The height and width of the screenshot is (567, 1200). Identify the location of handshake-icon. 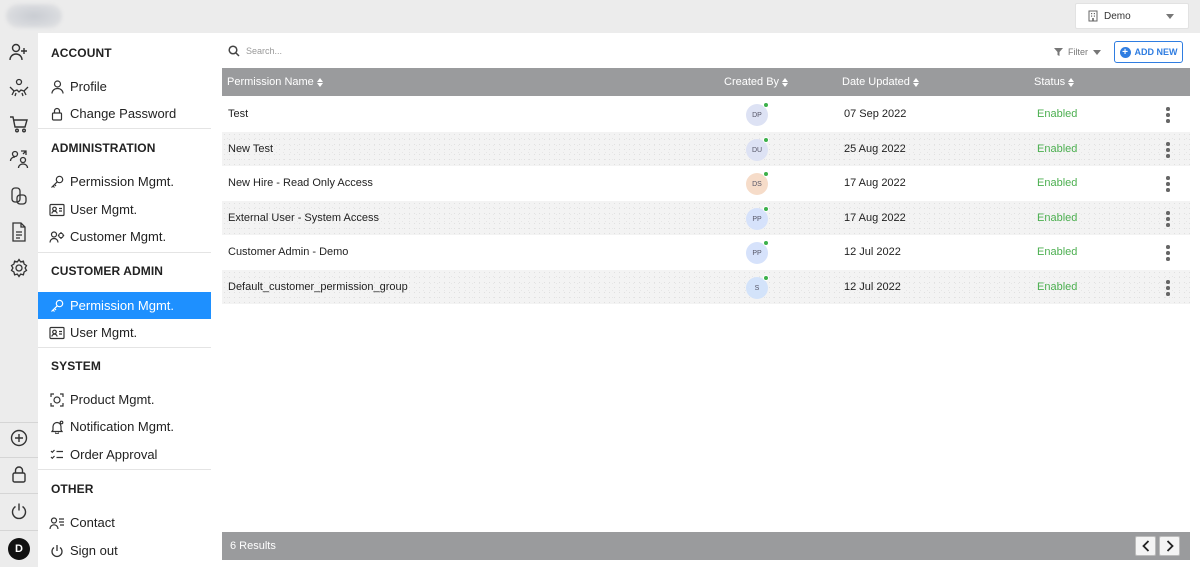
(19, 88).